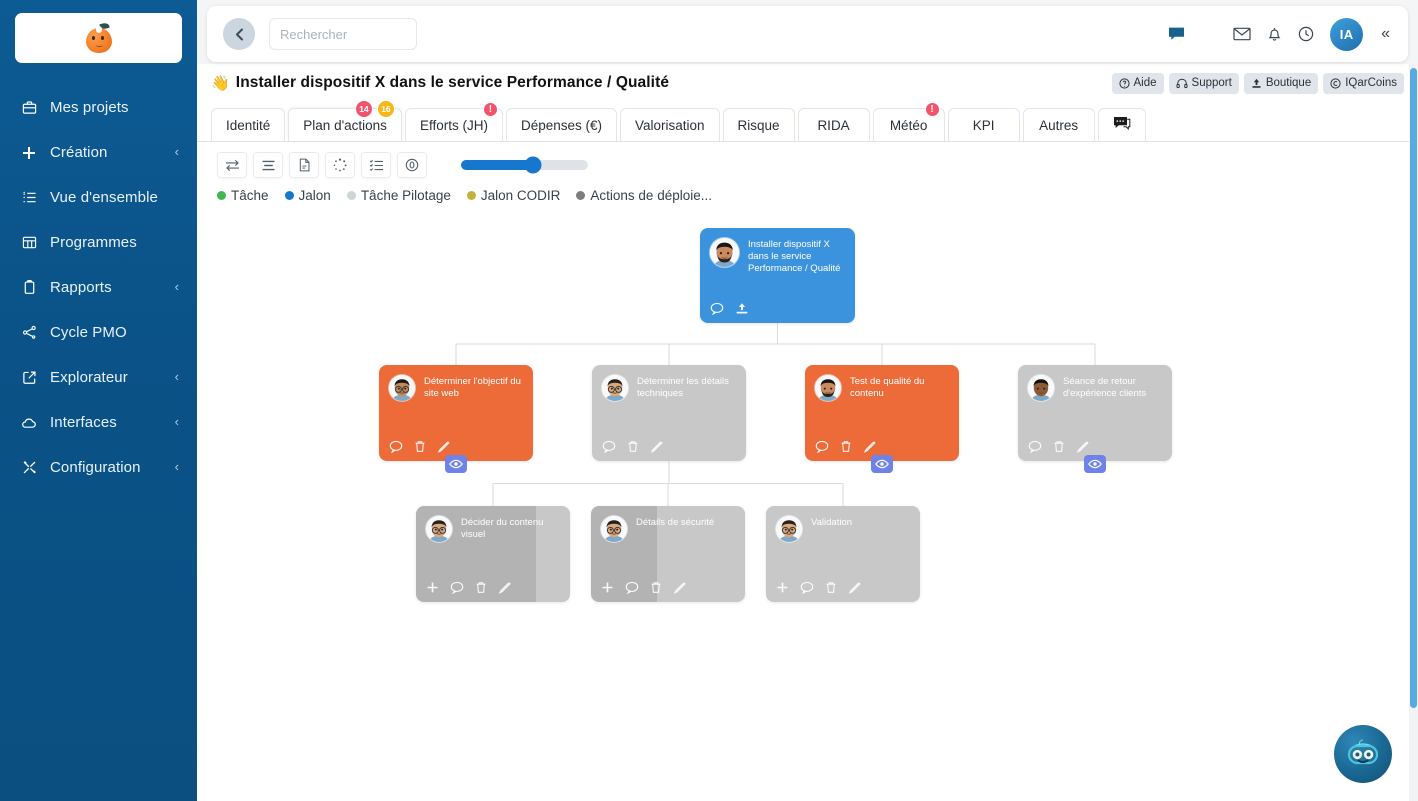 The width and height of the screenshot is (1418, 801). I want to click on tab-risque: Risque, so click(758, 124).